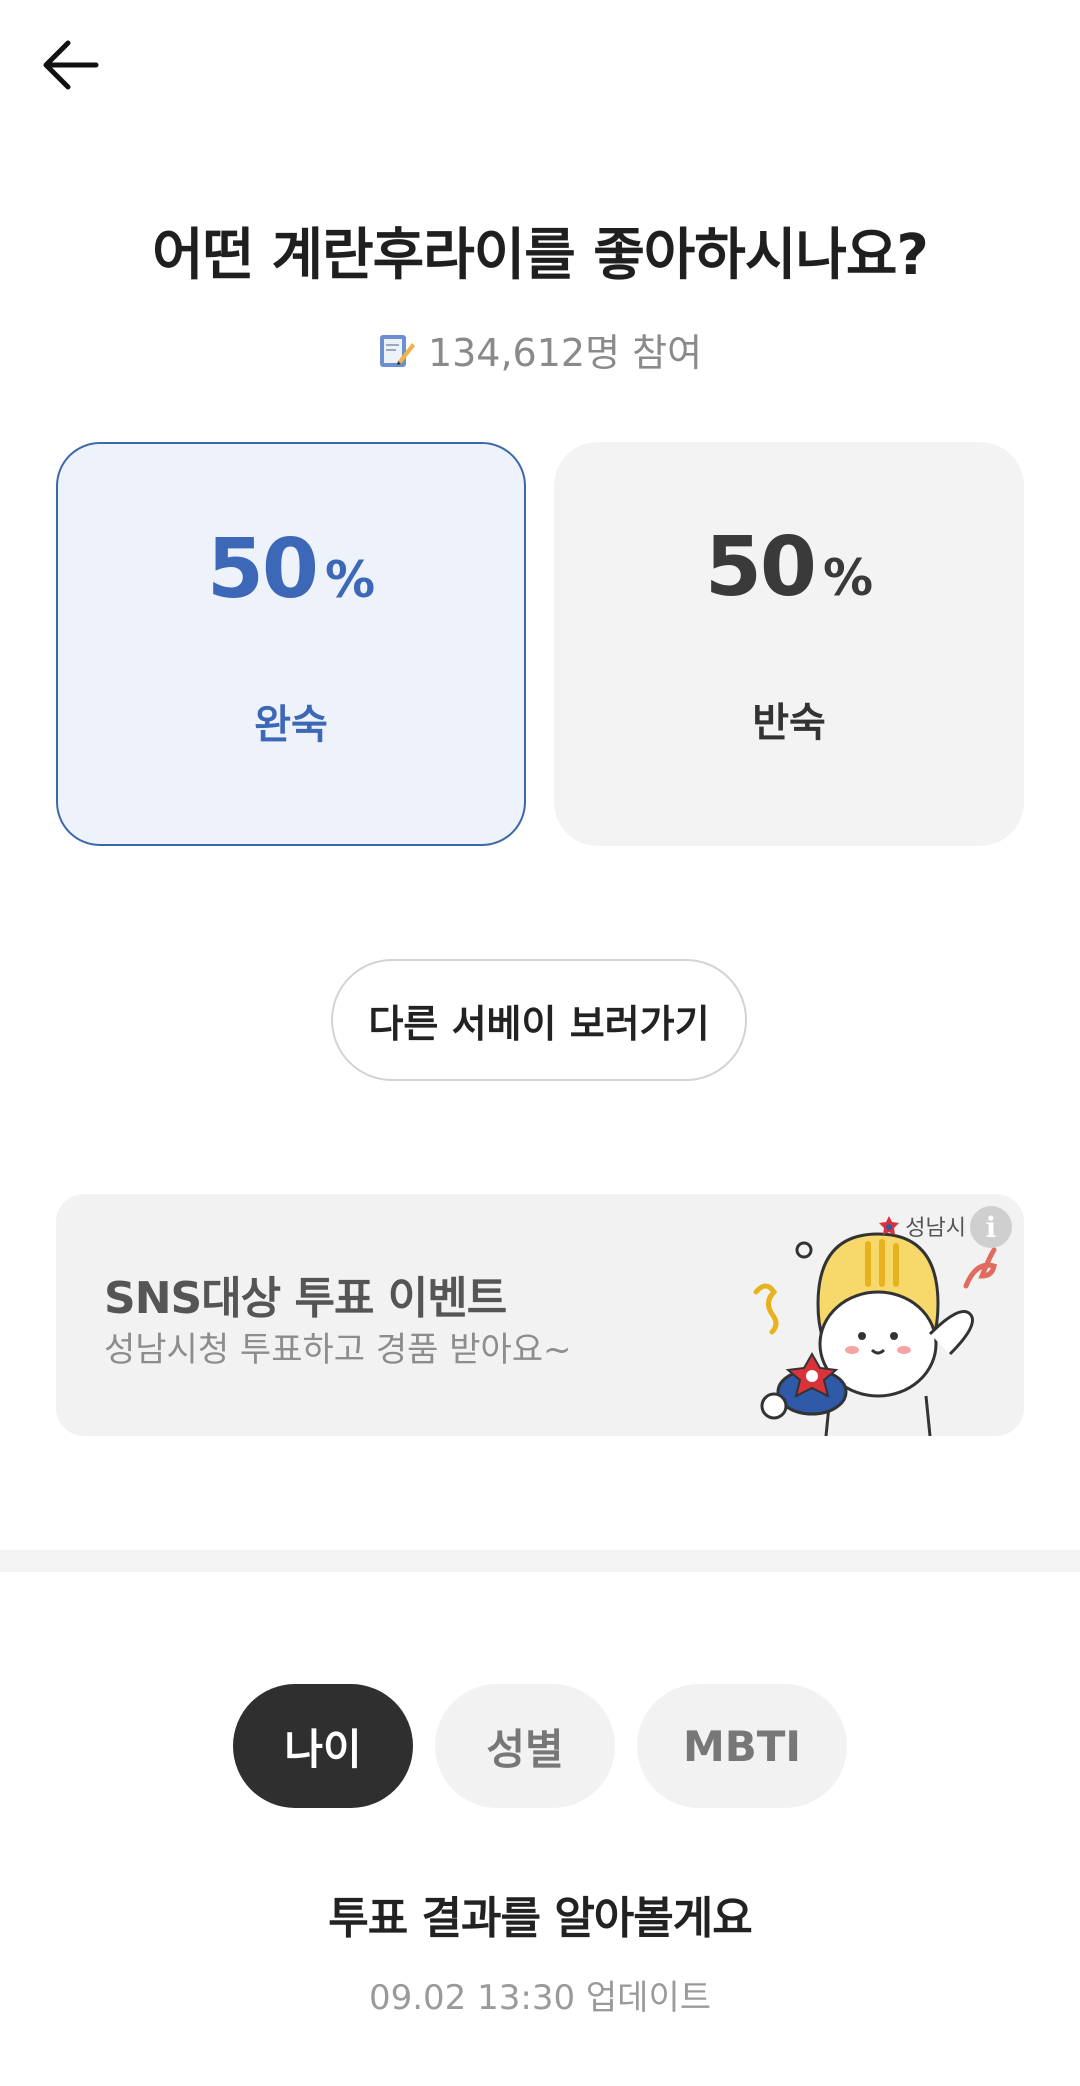 The width and height of the screenshot is (1080, 2086). I want to click on participants-count: 134,612명 참여, so click(540, 349).